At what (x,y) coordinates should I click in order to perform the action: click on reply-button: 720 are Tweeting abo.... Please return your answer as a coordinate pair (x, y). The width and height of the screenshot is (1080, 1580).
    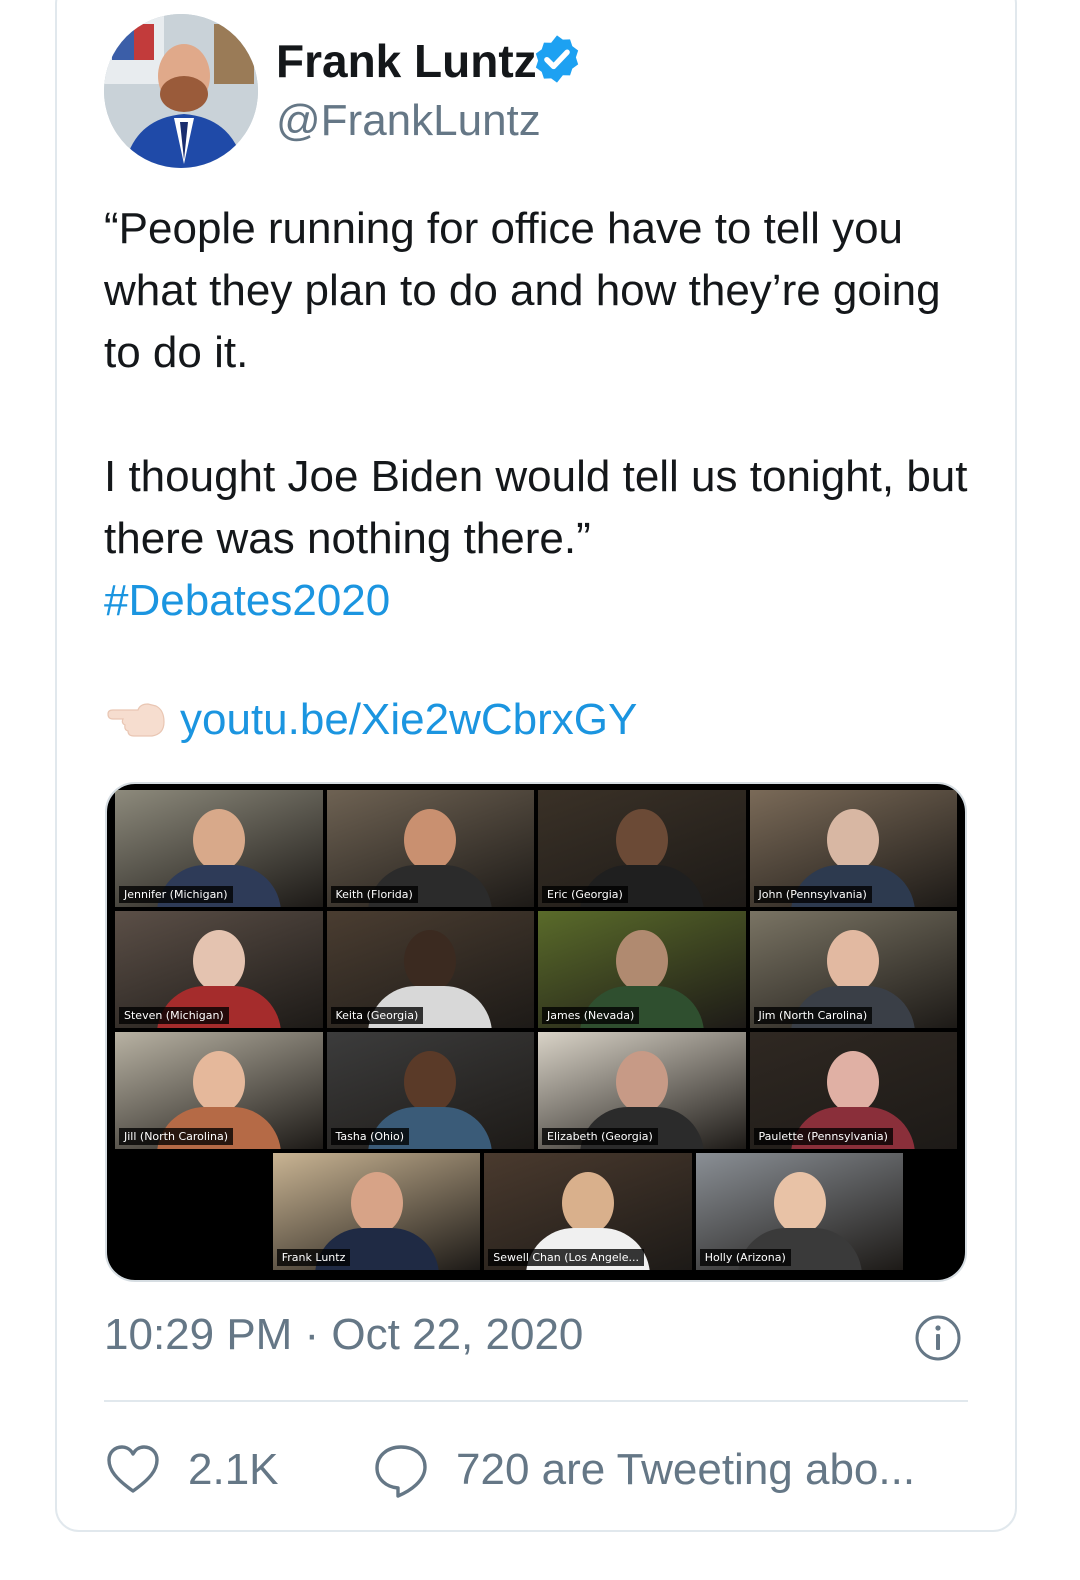
    Looking at the image, I should click on (643, 1470).